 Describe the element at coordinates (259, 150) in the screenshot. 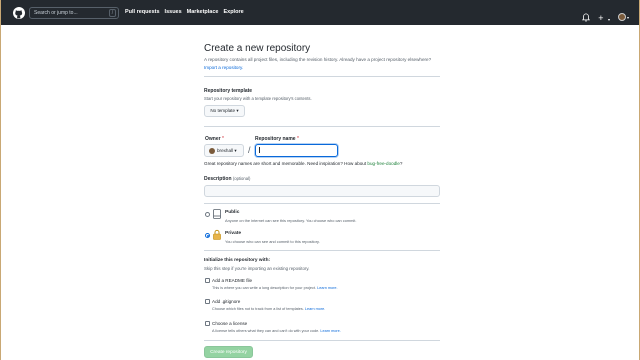

I see `text-cursor` at that location.